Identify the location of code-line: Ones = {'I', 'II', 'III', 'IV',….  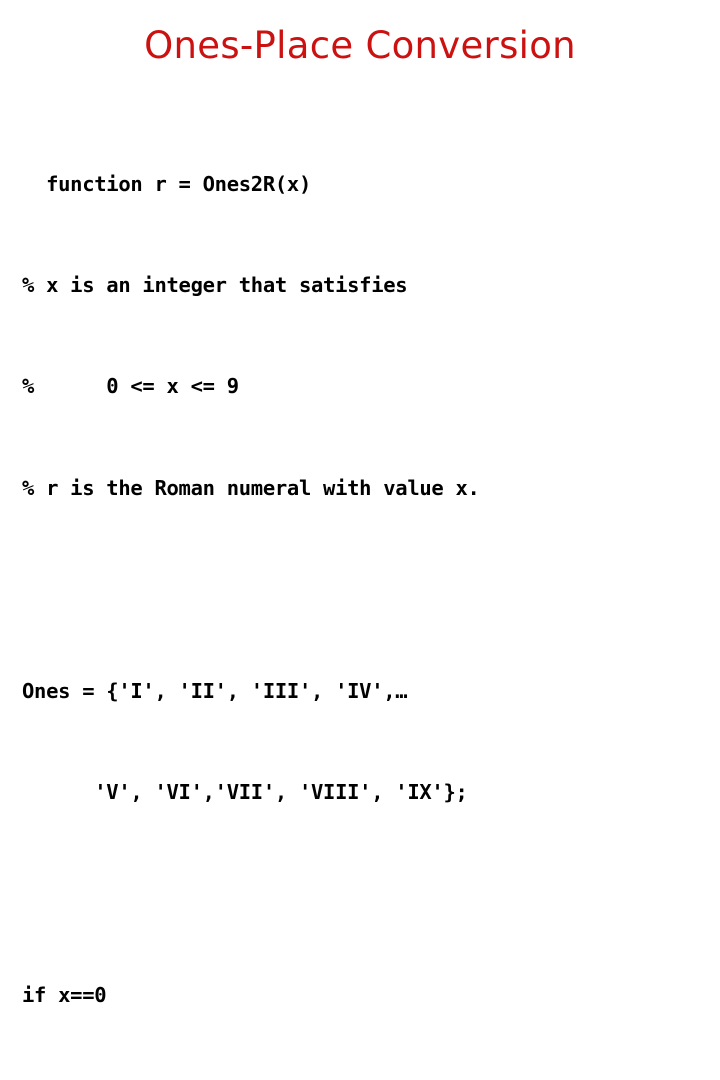
(215, 690).